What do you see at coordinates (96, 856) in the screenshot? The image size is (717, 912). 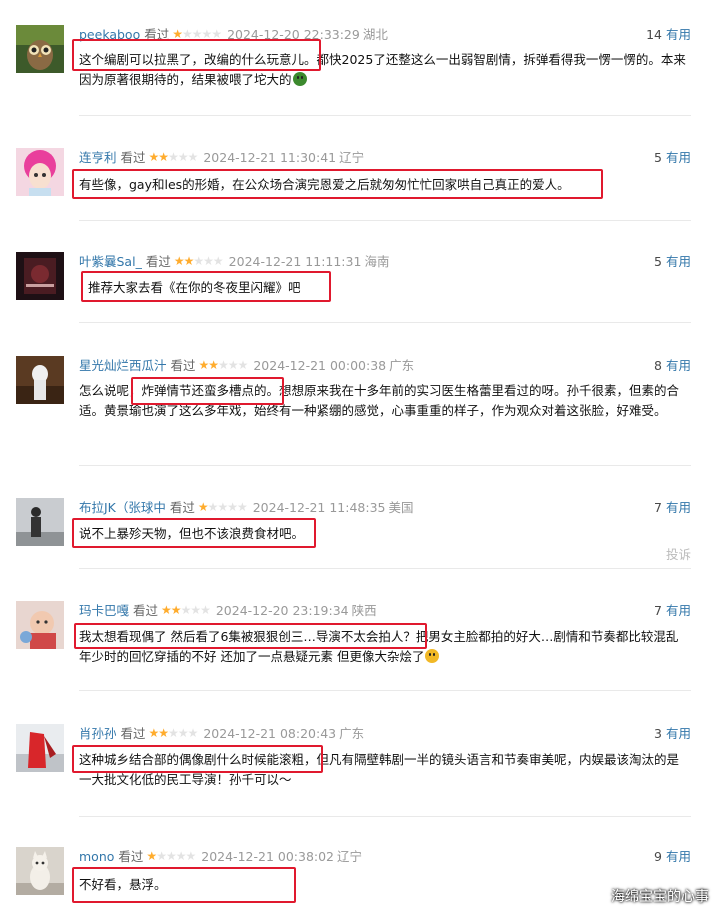 I see `username-link: mono` at bounding box center [96, 856].